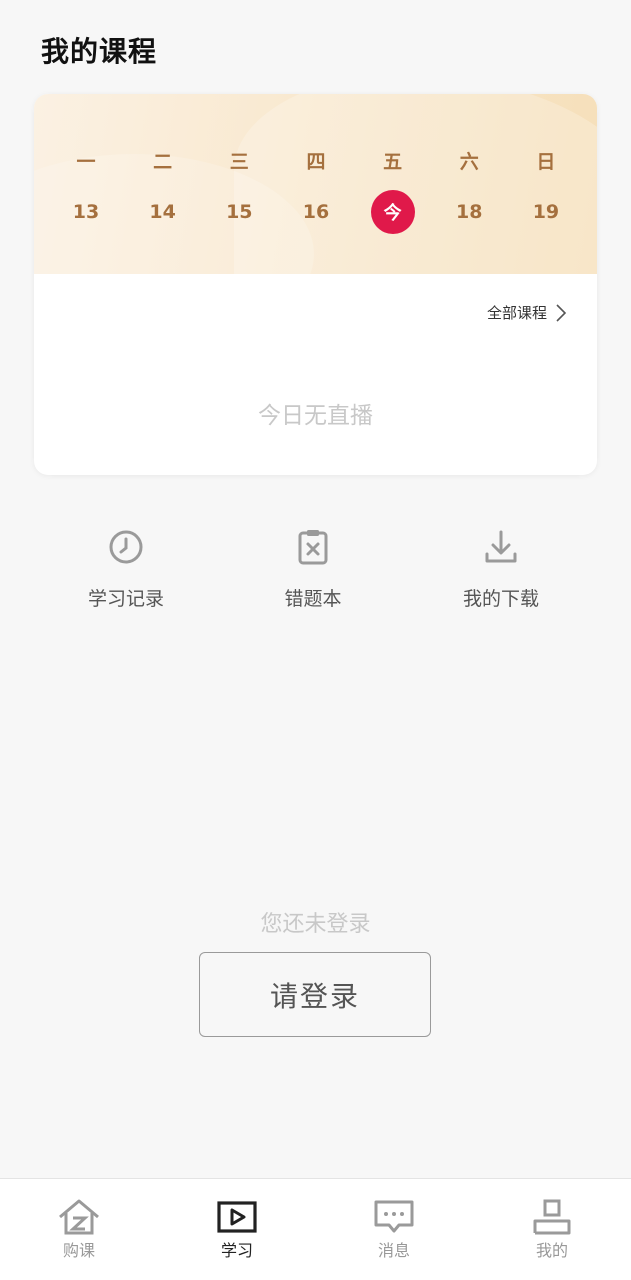 This screenshot has height=1280, width=631. Describe the element at coordinates (551, 1250) in the screenshot. I see `tab-label: 我的` at that location.